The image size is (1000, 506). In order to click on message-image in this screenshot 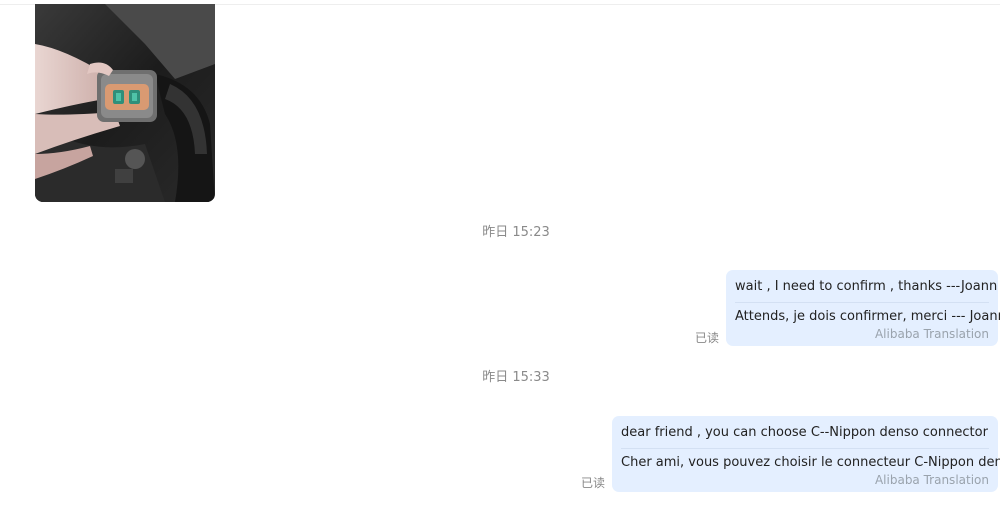, I will do `click(125, 103)`.